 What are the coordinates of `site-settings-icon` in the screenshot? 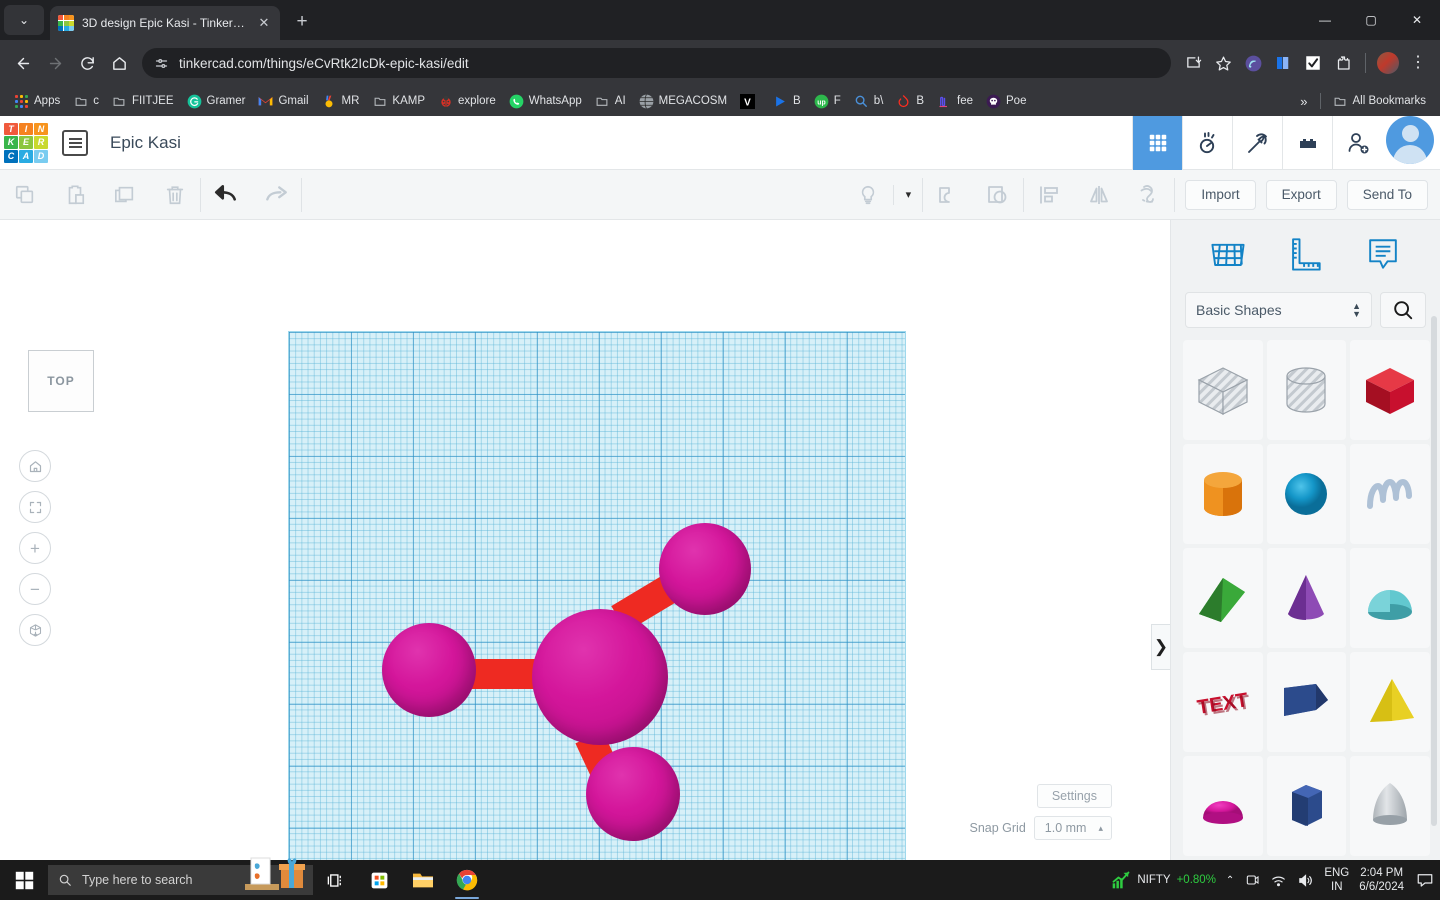 It's located at (161, 63).